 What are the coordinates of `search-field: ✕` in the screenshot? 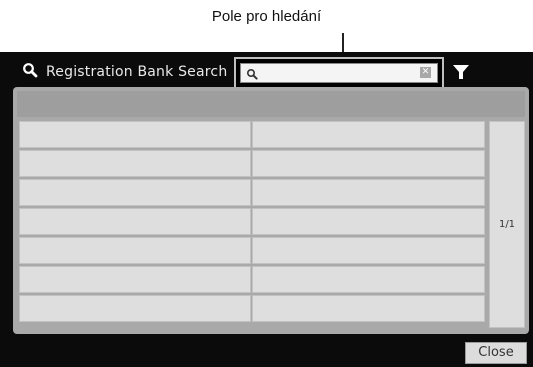 It's located at (339, 73).